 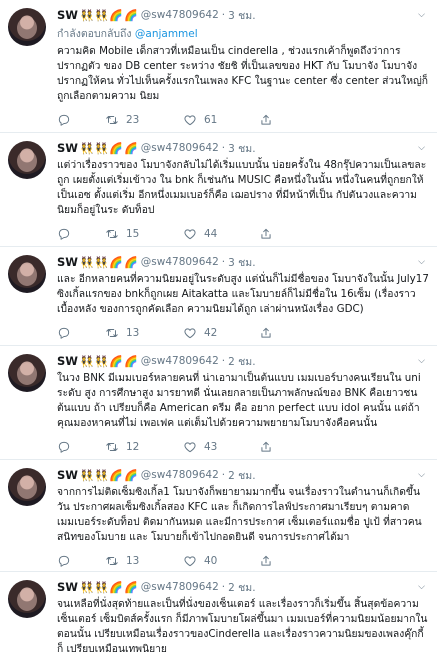 I want to click on like-button: 61, so click(x=221, y=120).